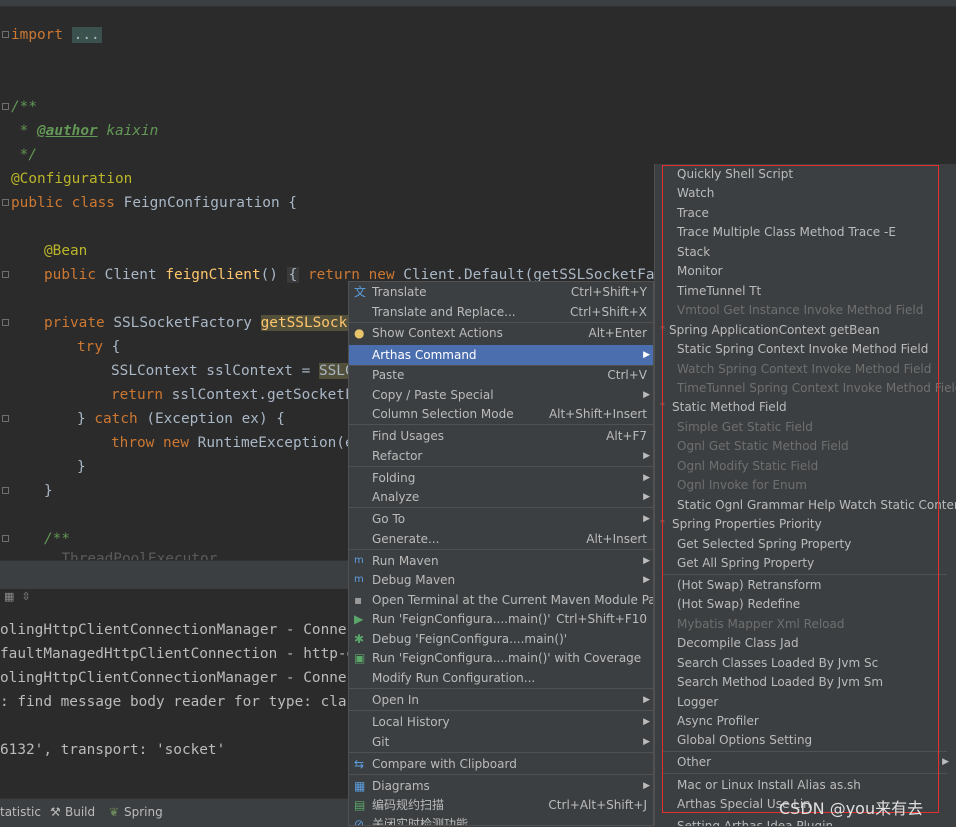 The height and width of the screenshot is (827, 956). Describe the element at coordinates (501, 395) in the screenshot. I see `menu-item-copy-paste-special: Copy / Paste Special ▶` at that location.